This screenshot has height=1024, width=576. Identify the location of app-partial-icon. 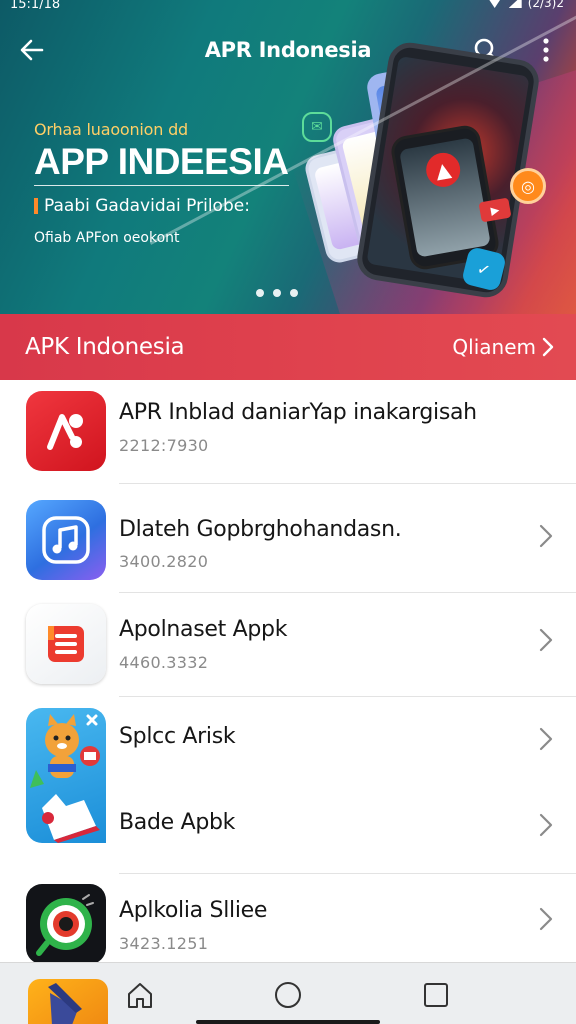
(68, 1001).